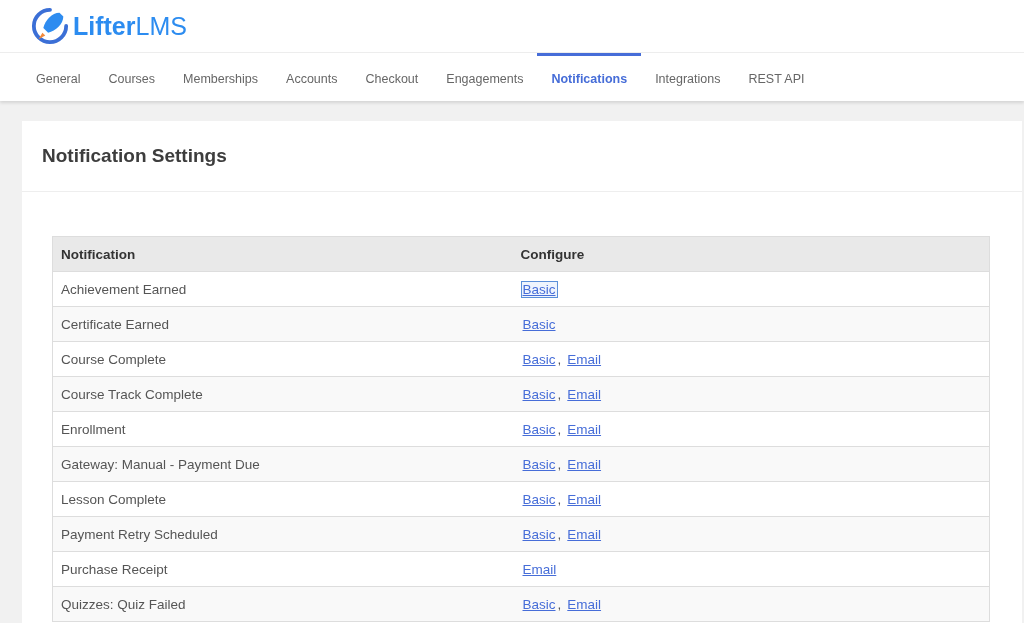 This screenshot has height=623, width=1024. What do you see at coordinates (312, 77) in the screenshot?
I see `settings-tab: Accounts` at bounding box center [312, 77].